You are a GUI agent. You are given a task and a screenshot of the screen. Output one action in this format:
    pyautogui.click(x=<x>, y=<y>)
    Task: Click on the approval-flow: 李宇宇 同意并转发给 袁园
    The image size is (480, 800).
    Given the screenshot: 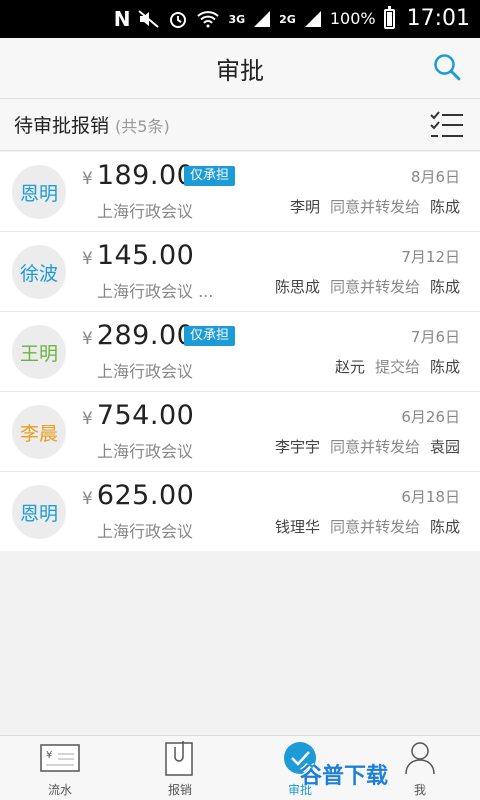 What is the action you would take?
    pyautogui.click(x=367, y=446)
    